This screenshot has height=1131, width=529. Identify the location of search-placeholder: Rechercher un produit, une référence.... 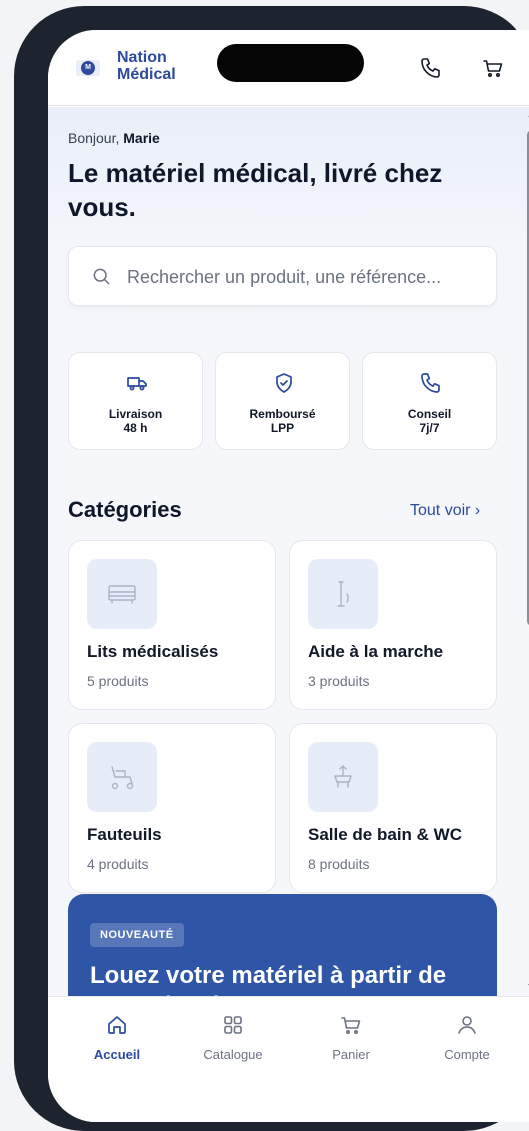
(284, 277).